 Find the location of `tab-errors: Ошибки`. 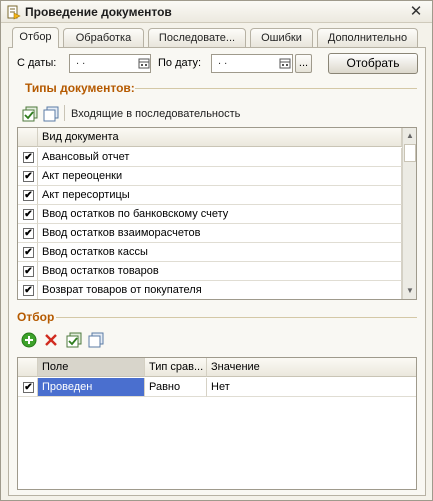

tab-errors: Ошибки is located at coordinates (281, 37).